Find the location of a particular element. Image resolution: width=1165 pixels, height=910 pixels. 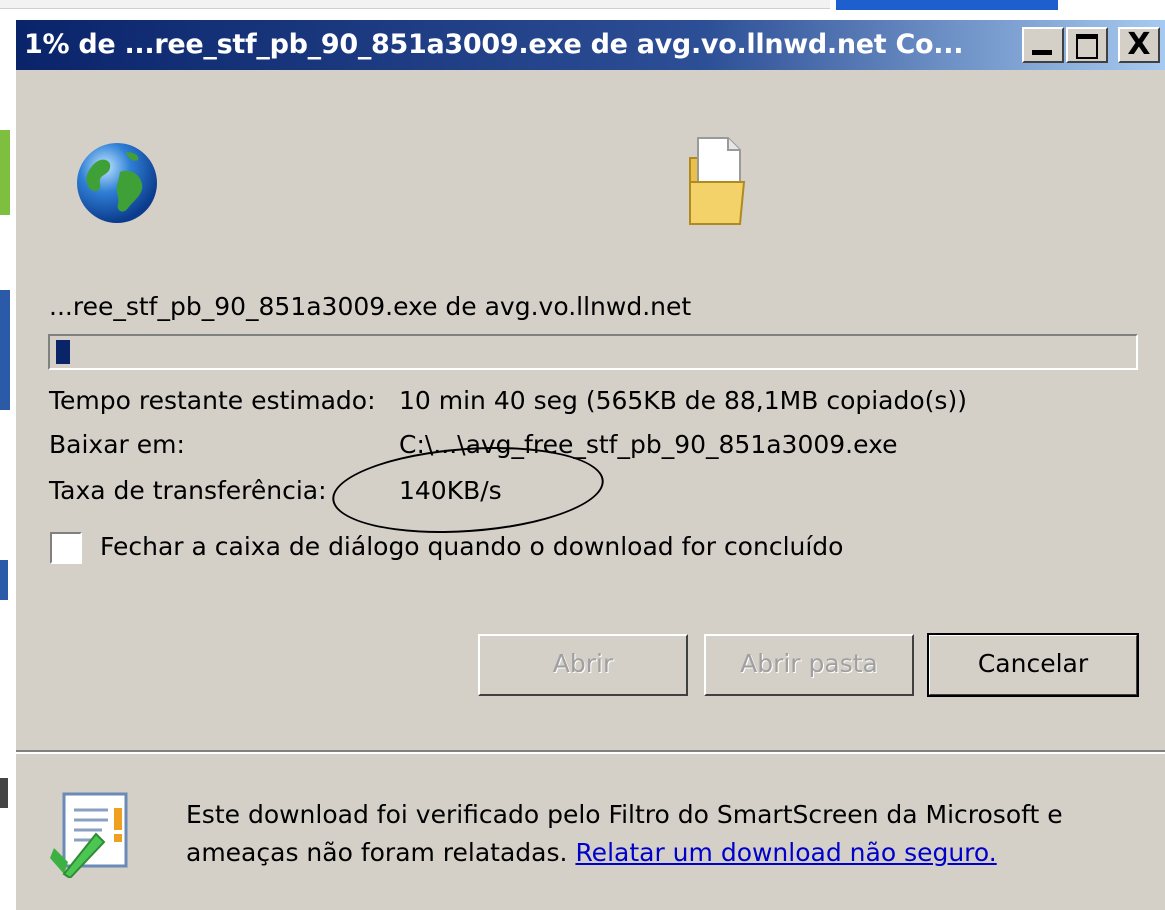

background-mark is located at coordinates (4, 793).